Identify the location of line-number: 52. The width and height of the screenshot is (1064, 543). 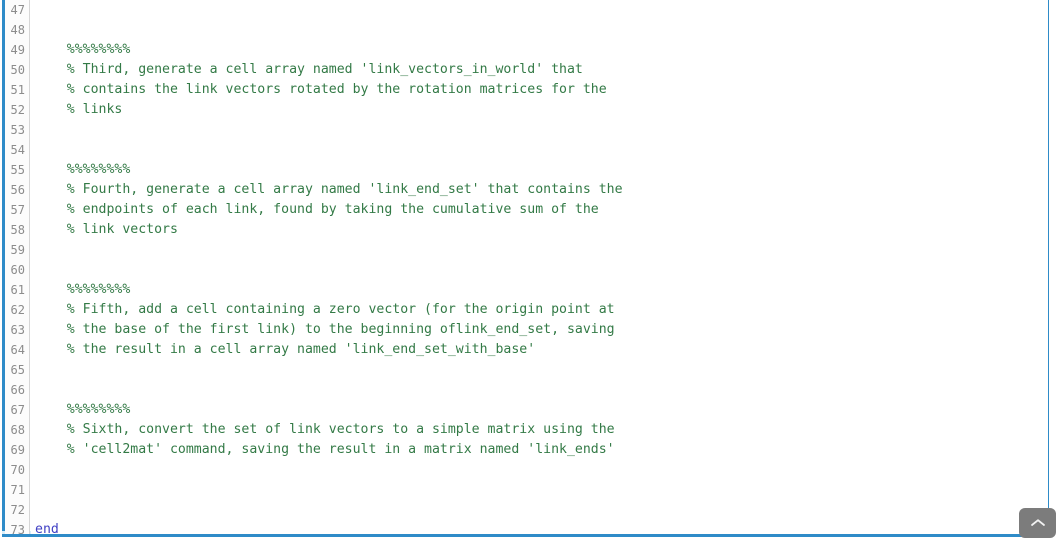
(17, 110).